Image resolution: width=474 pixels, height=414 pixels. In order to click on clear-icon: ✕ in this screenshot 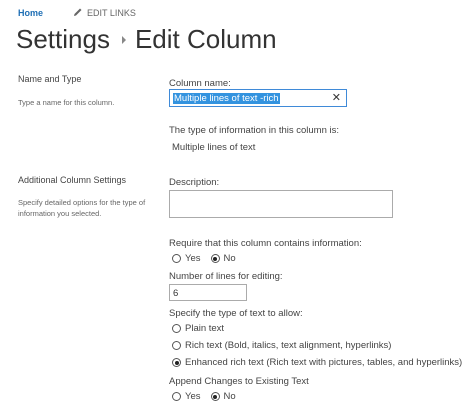, I will do `click(336, 98)`.